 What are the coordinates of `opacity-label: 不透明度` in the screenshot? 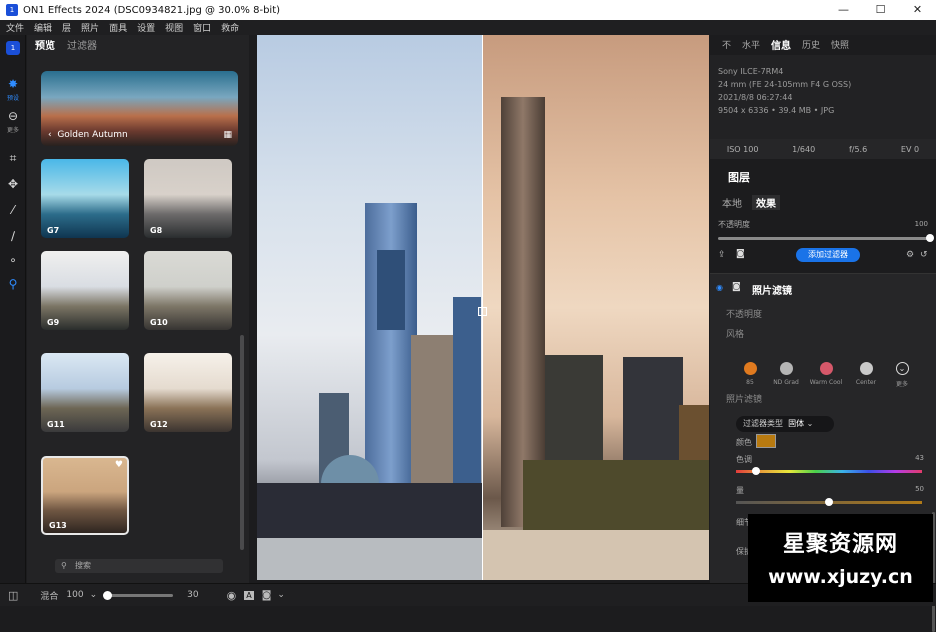 It's located at (734, 224).